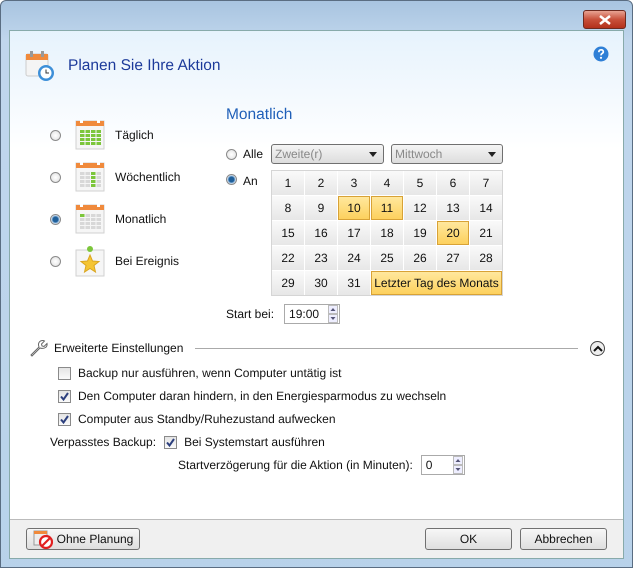 Image resolution: width=633 pixels, height=568 pixels. Describe the element at coordinates (420, 183) in the screenshot. I see `day-cell: 5` at that location.